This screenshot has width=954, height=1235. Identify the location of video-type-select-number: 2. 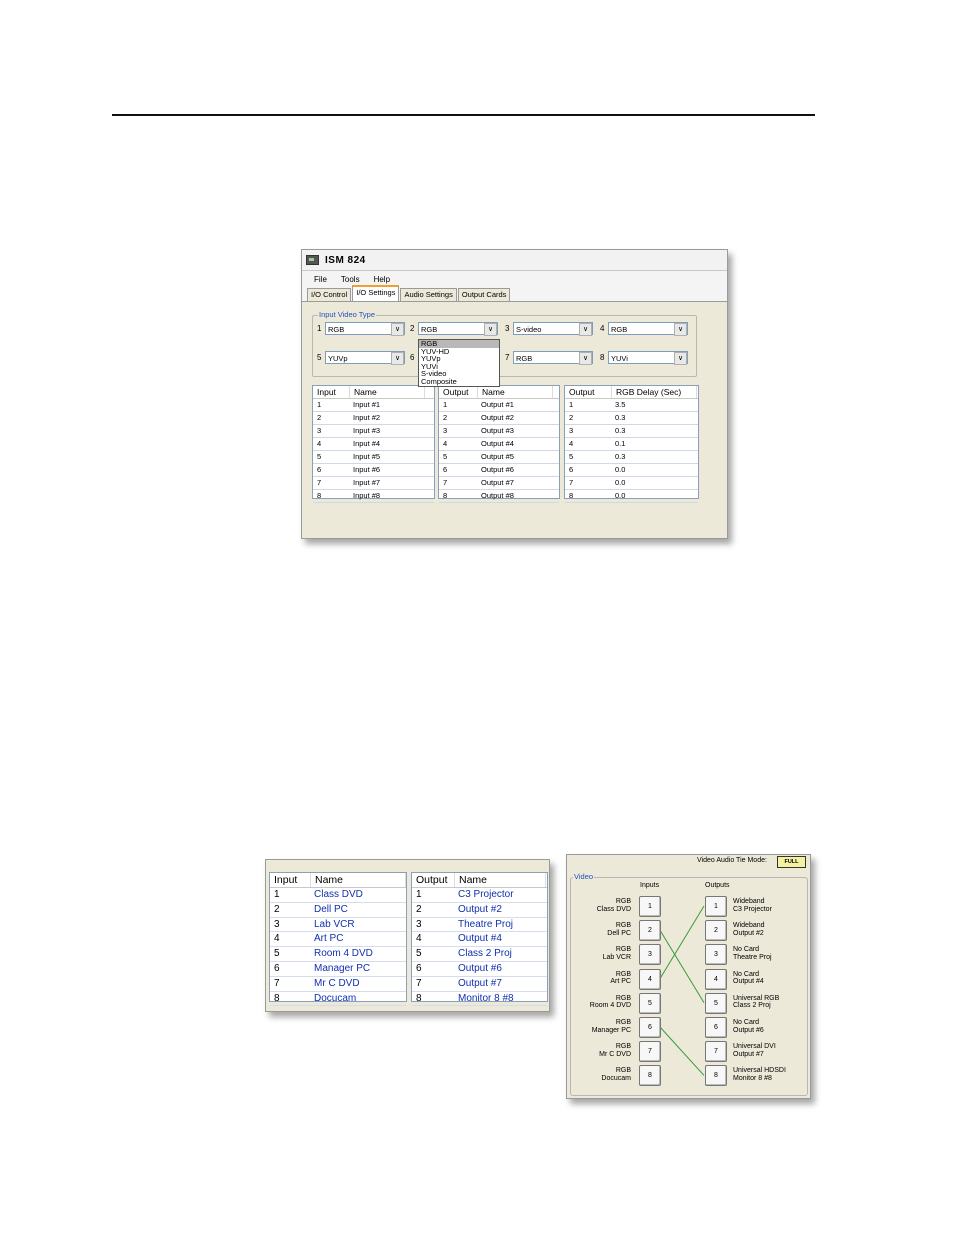
(412, 328).